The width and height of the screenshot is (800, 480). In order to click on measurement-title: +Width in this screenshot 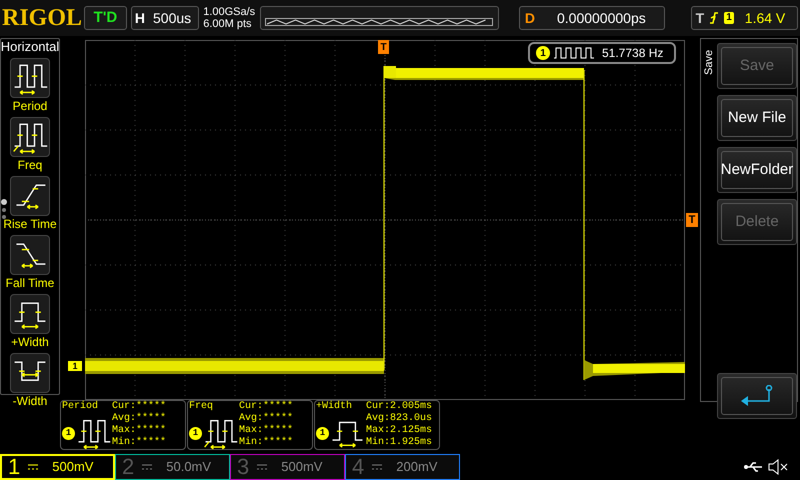, I will do `click(335, 407)`.